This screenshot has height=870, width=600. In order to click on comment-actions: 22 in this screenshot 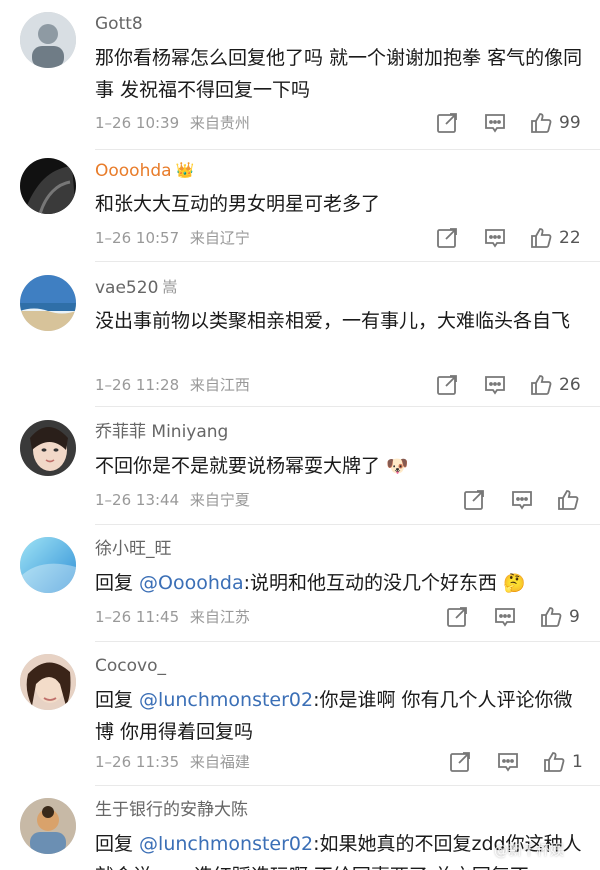, I will do `click(510, 238)`.